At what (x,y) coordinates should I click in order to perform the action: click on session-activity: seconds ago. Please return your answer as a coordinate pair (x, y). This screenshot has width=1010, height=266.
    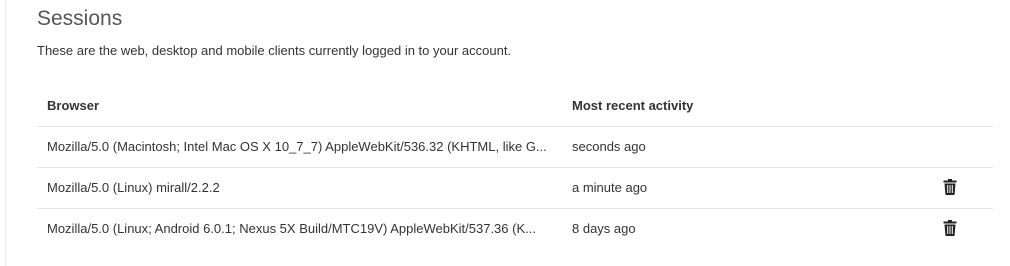
    Looking at the image, I should click on (609, 146).